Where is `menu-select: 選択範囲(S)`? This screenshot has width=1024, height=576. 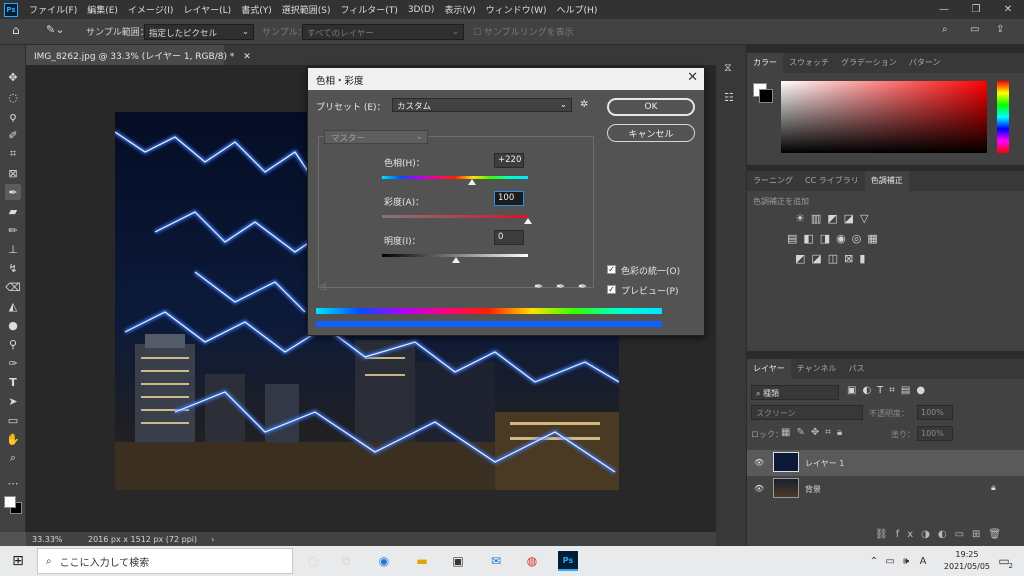
menu-select: 選択範囲(S) is located at coordinates (306, 9).